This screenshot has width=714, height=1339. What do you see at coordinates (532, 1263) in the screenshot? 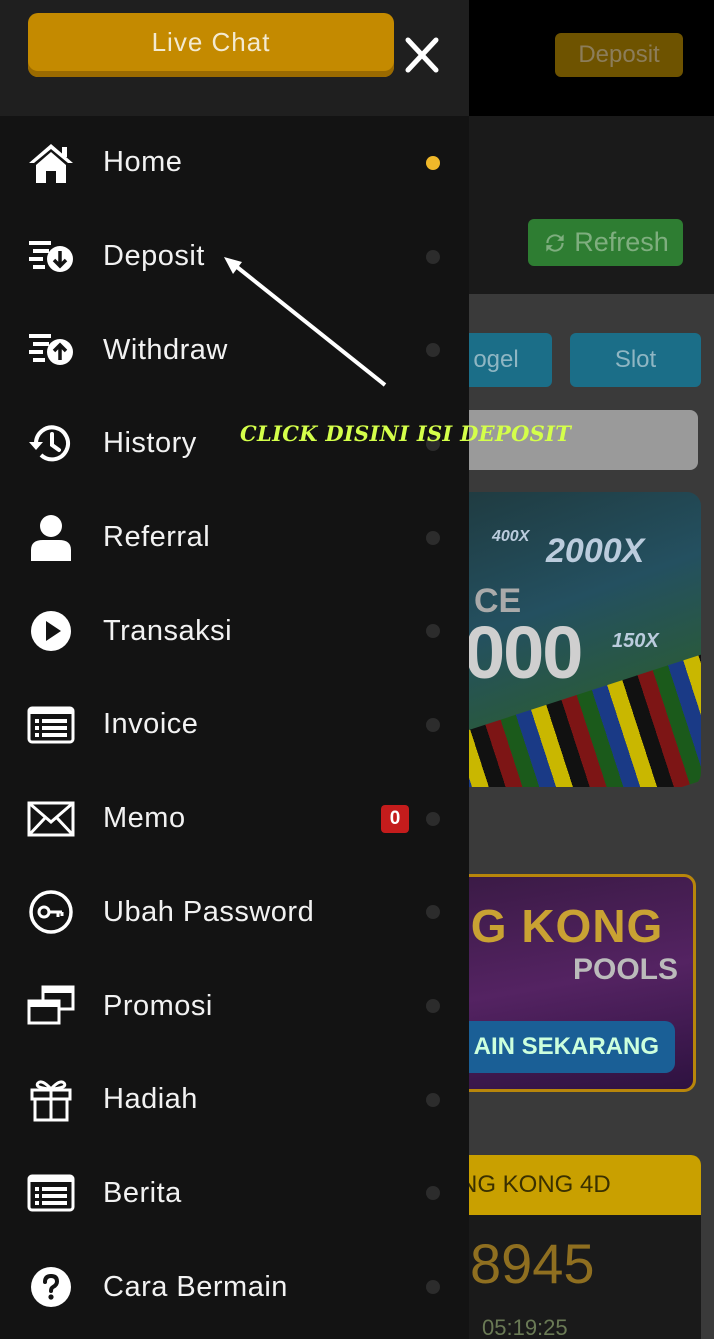
I see `result-number: 8945` at bounding box center [532, 1263].